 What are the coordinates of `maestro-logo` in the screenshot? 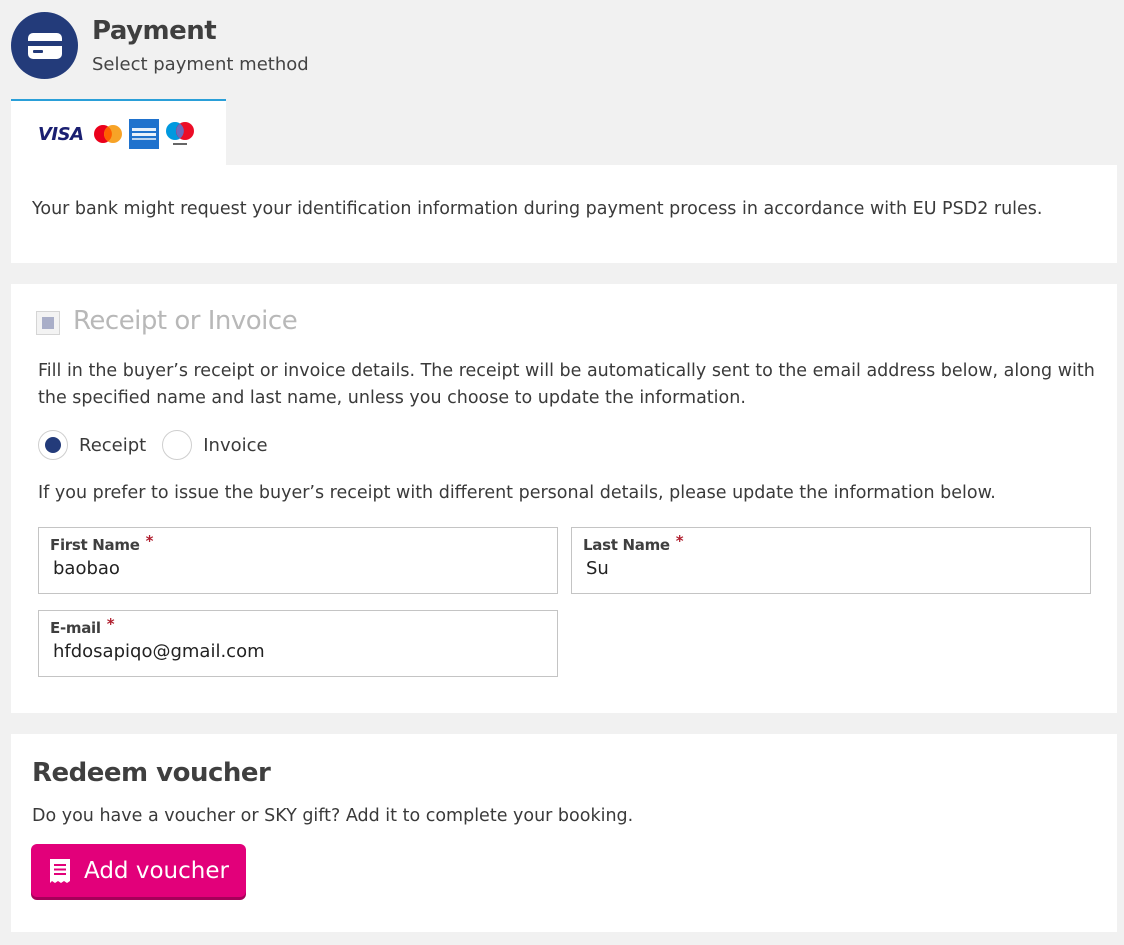 It's located at (179, 133).